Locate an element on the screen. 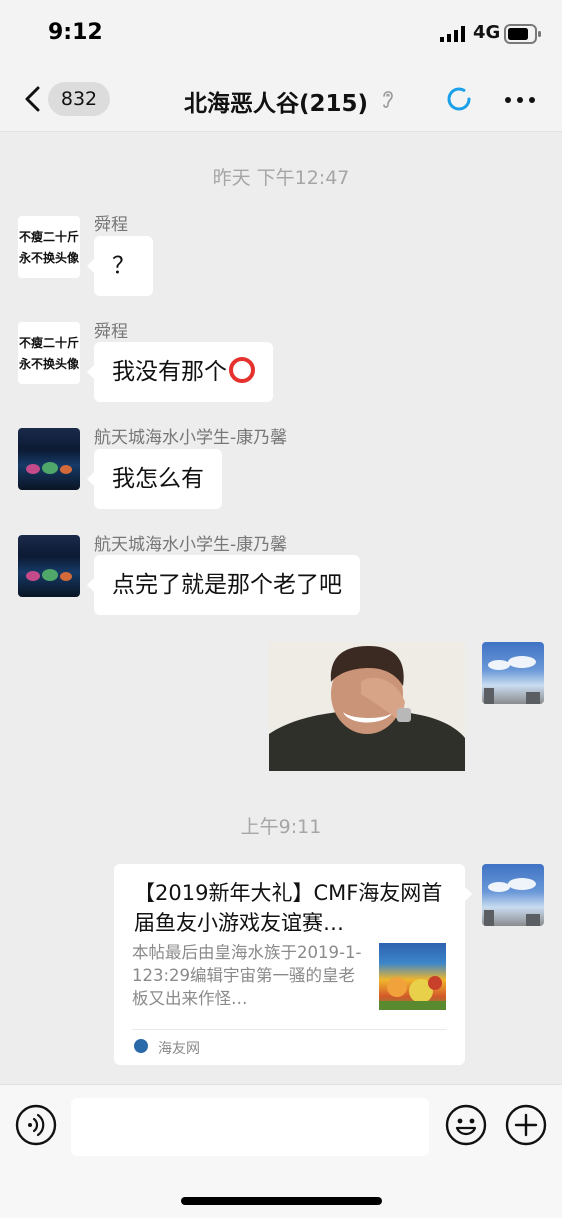  message-text: 我怎么有 is located at coordinates (158, 479).